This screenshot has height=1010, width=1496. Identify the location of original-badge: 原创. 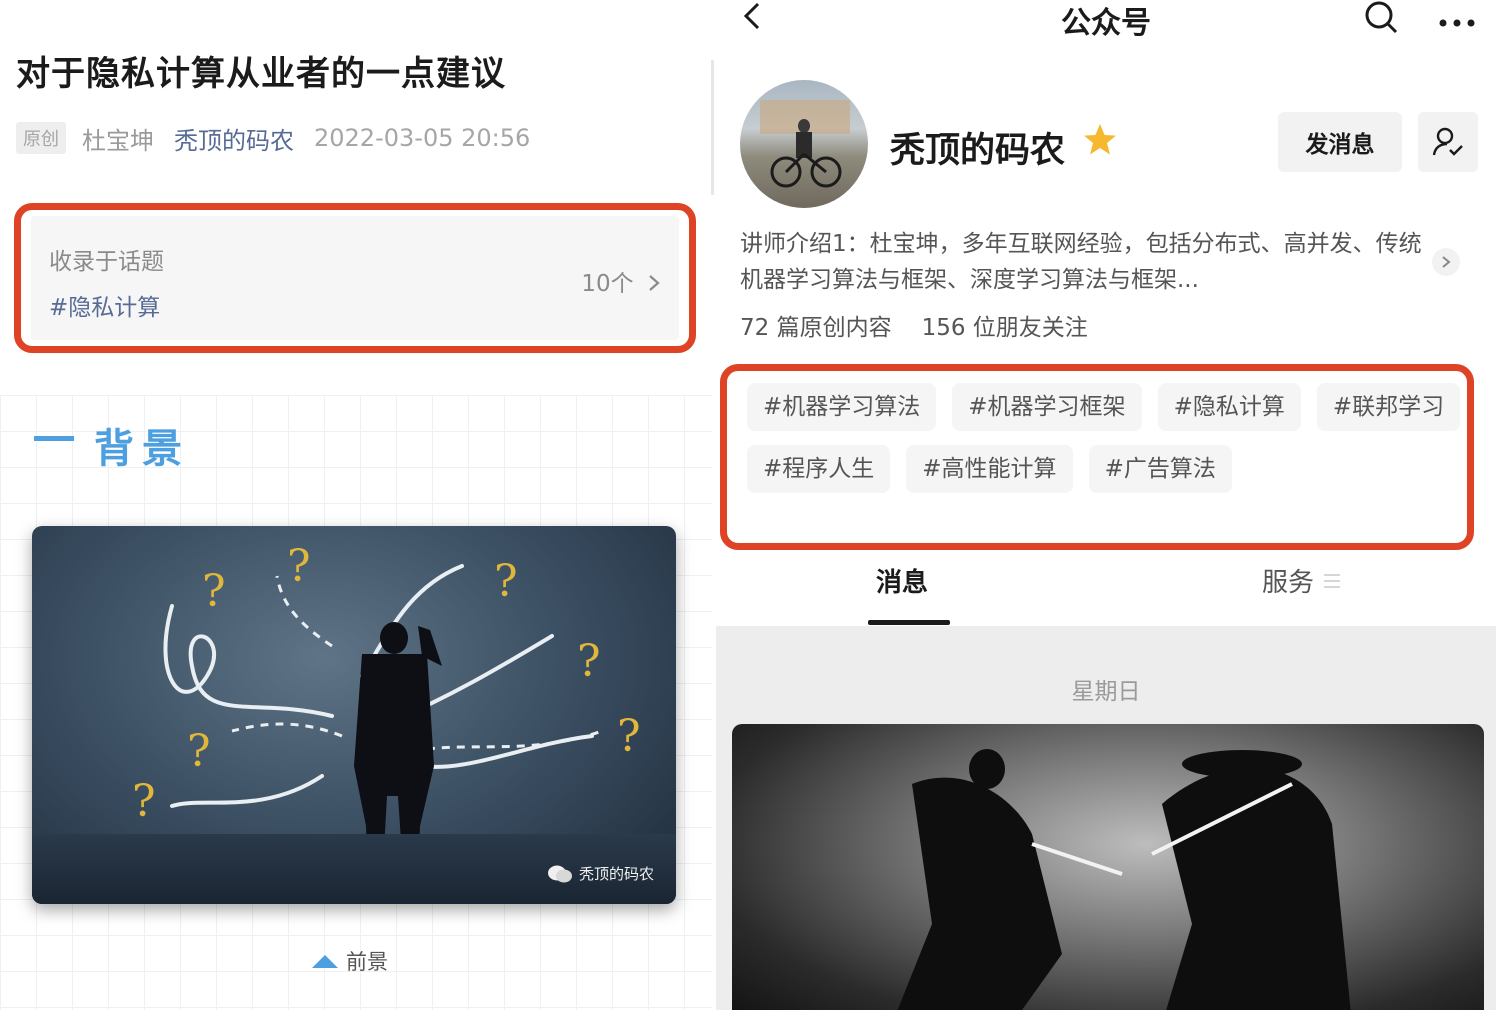
(41, 138).